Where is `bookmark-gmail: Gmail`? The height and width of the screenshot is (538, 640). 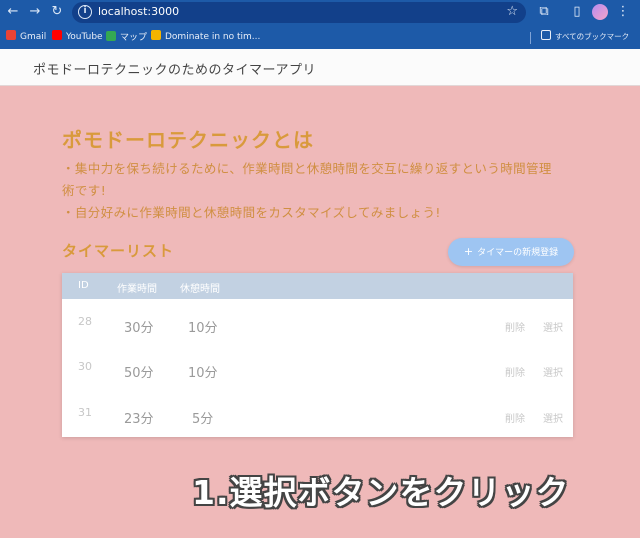
bookmark-gmail: Gmail is located at coordinates (26, 36).